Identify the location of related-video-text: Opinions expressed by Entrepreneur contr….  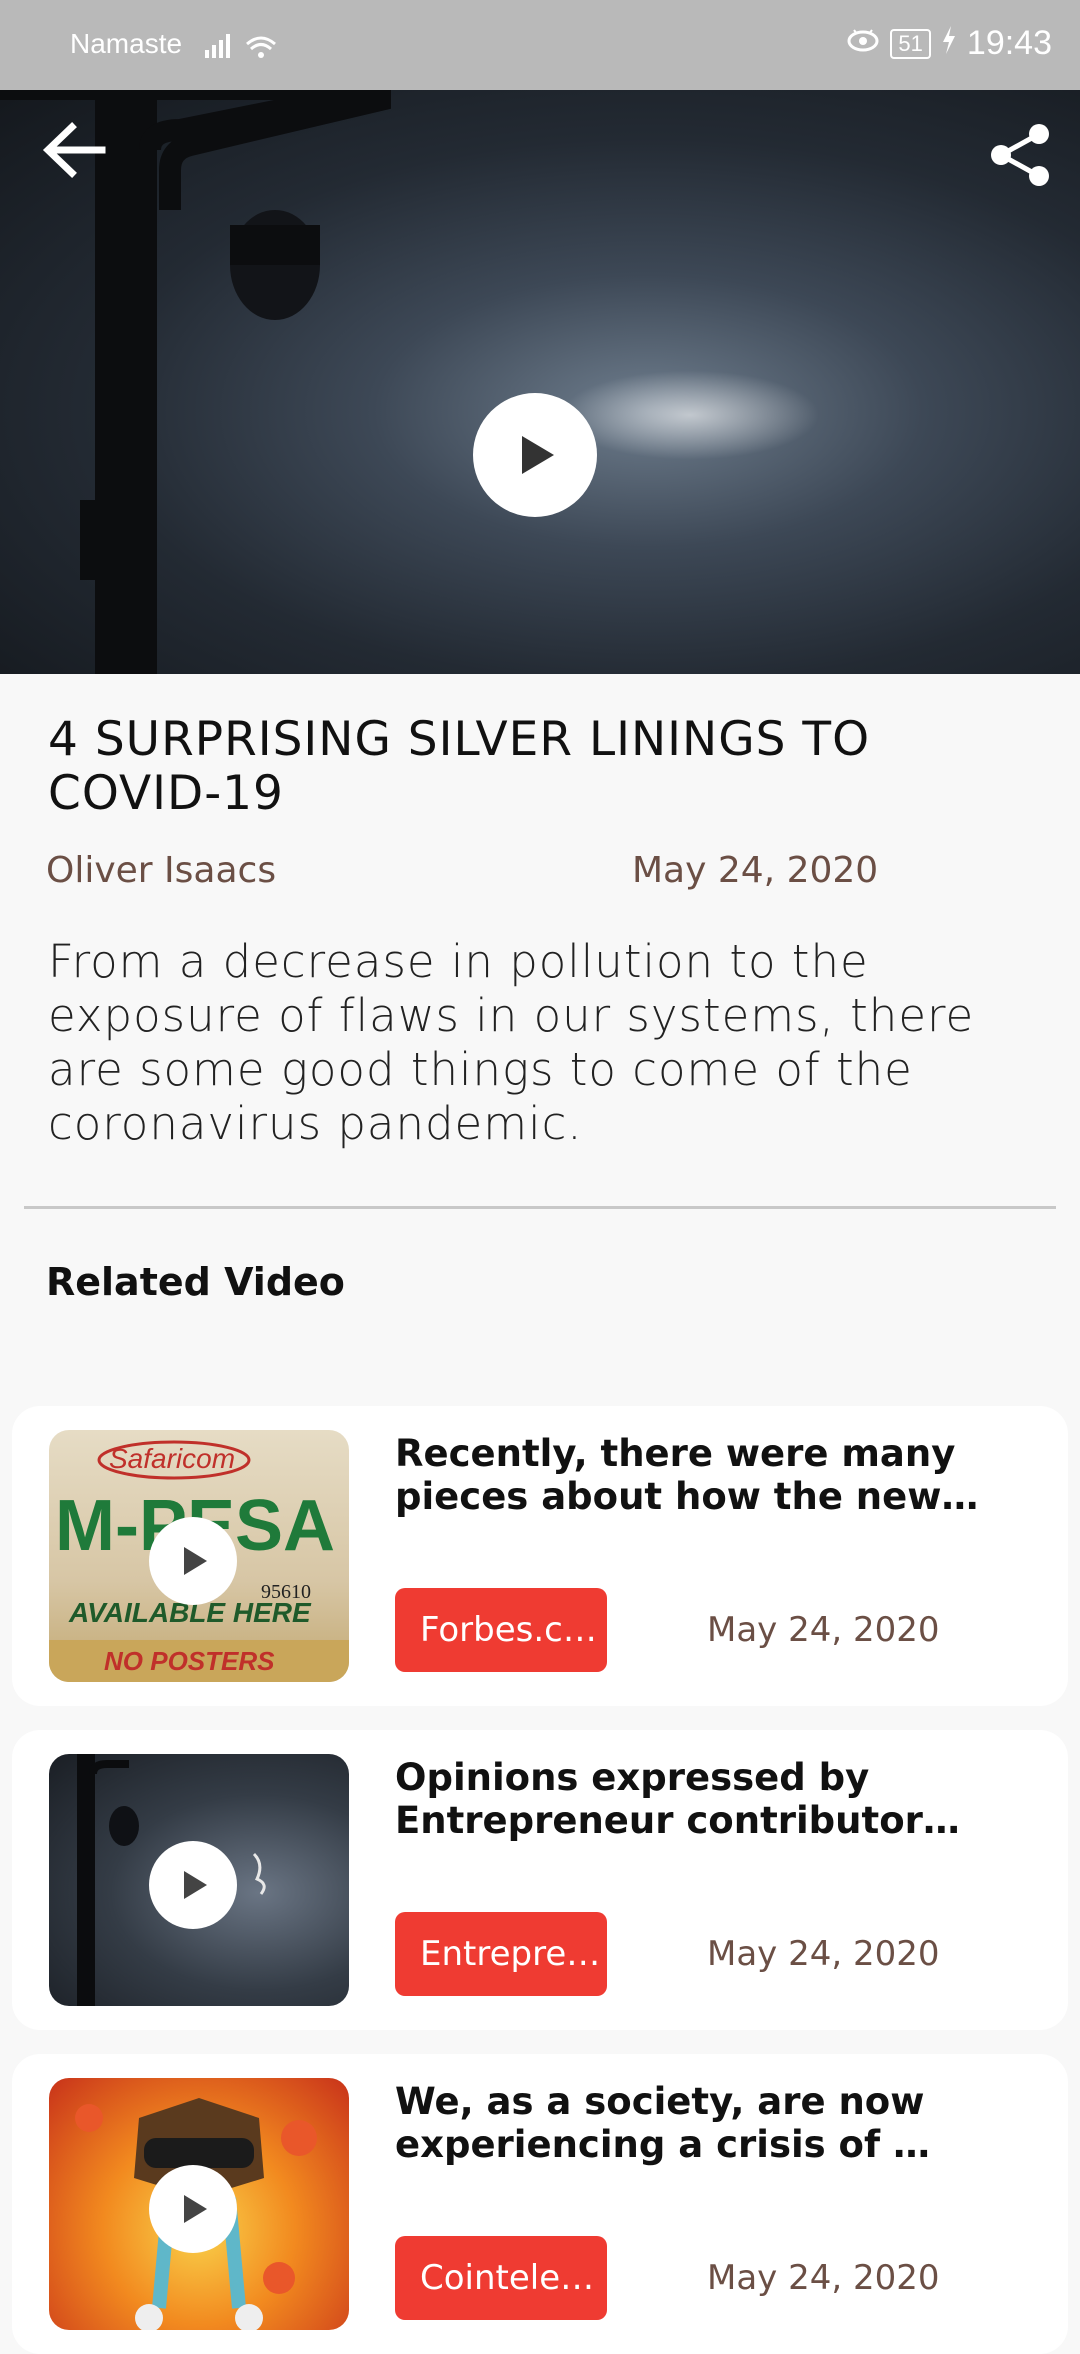
(705, 1799).